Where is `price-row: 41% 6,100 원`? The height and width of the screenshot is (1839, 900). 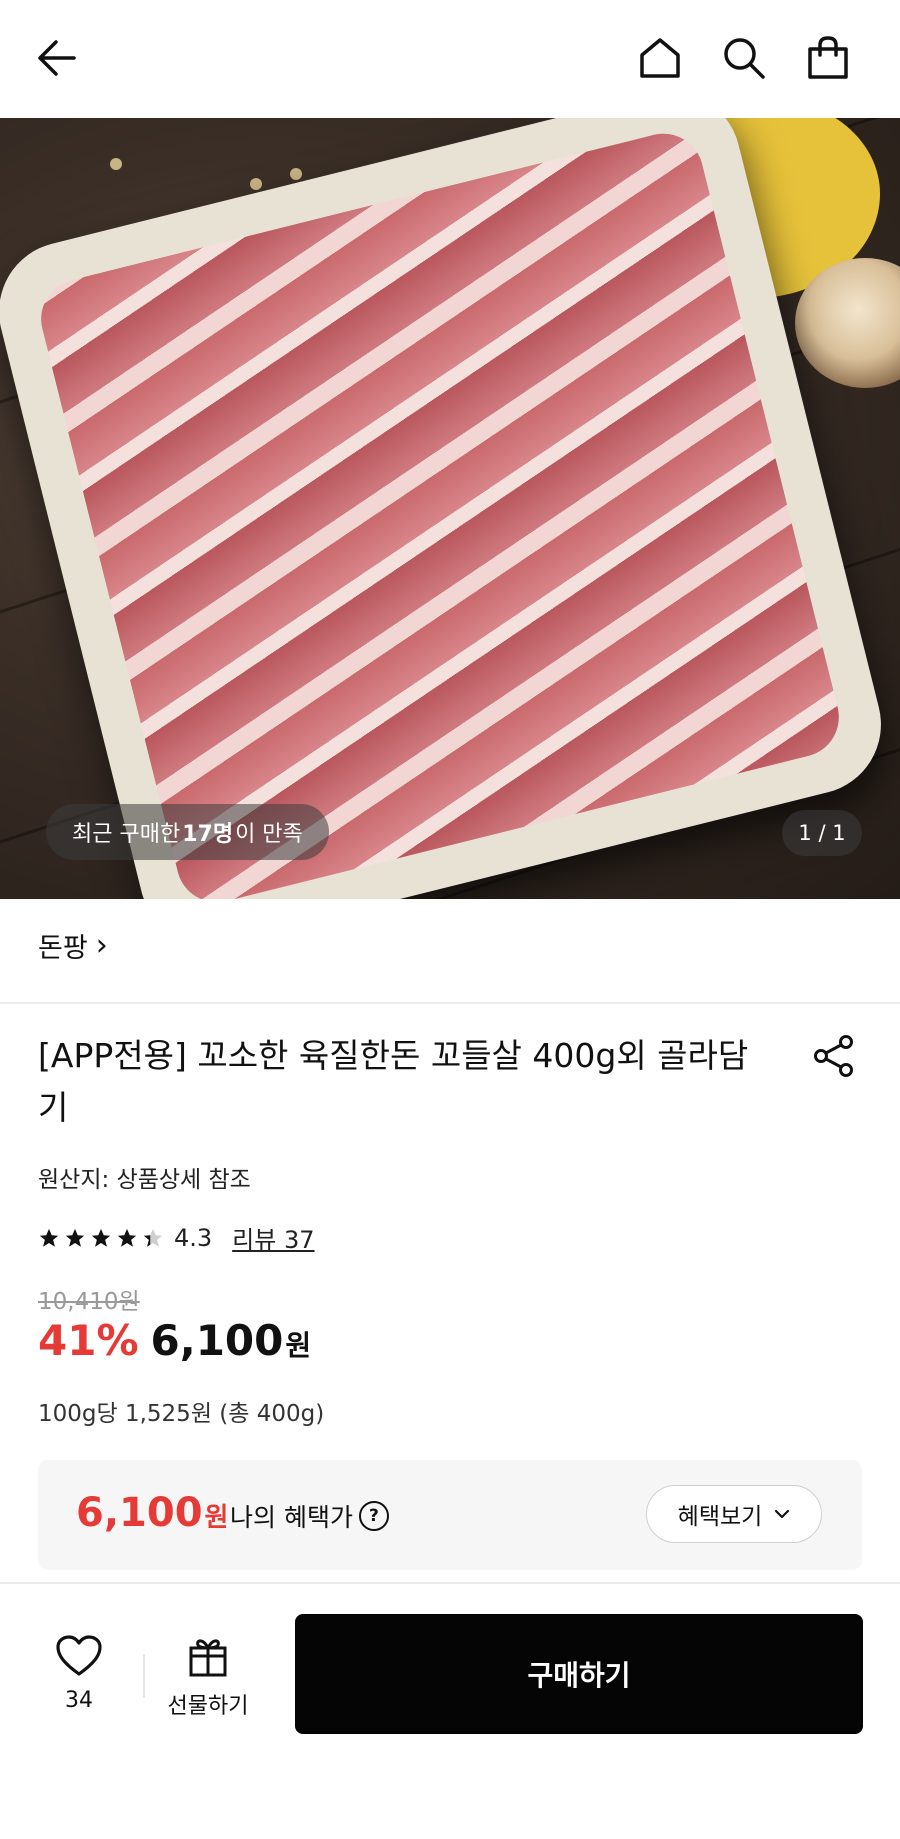 price-row: 41% 6,100 원 is located at coordinates (174, 1340).